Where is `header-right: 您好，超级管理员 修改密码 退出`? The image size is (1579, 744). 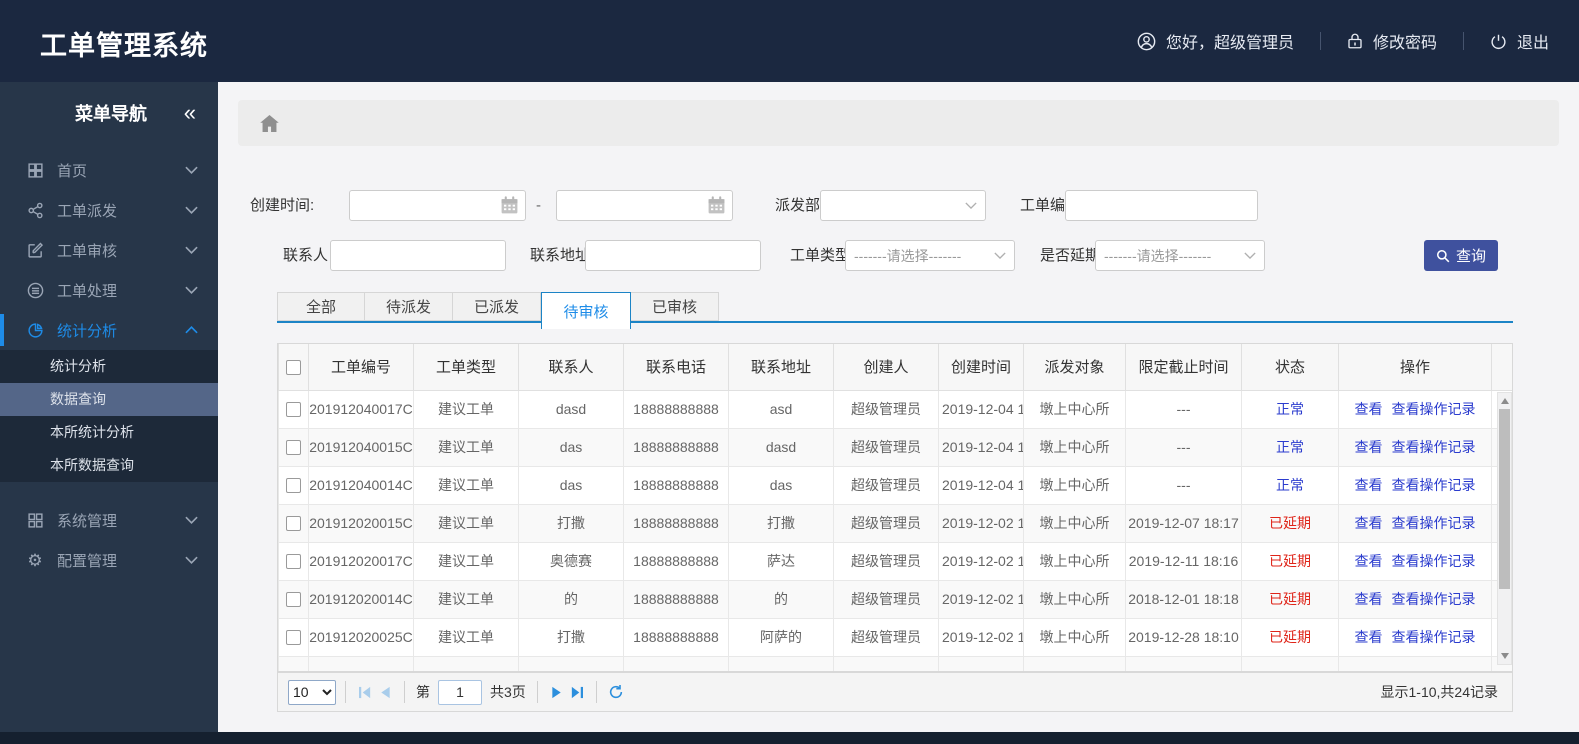
header-right: 您好，超级管理员 修改密码 退出 is located at coordinates (1343, 41).